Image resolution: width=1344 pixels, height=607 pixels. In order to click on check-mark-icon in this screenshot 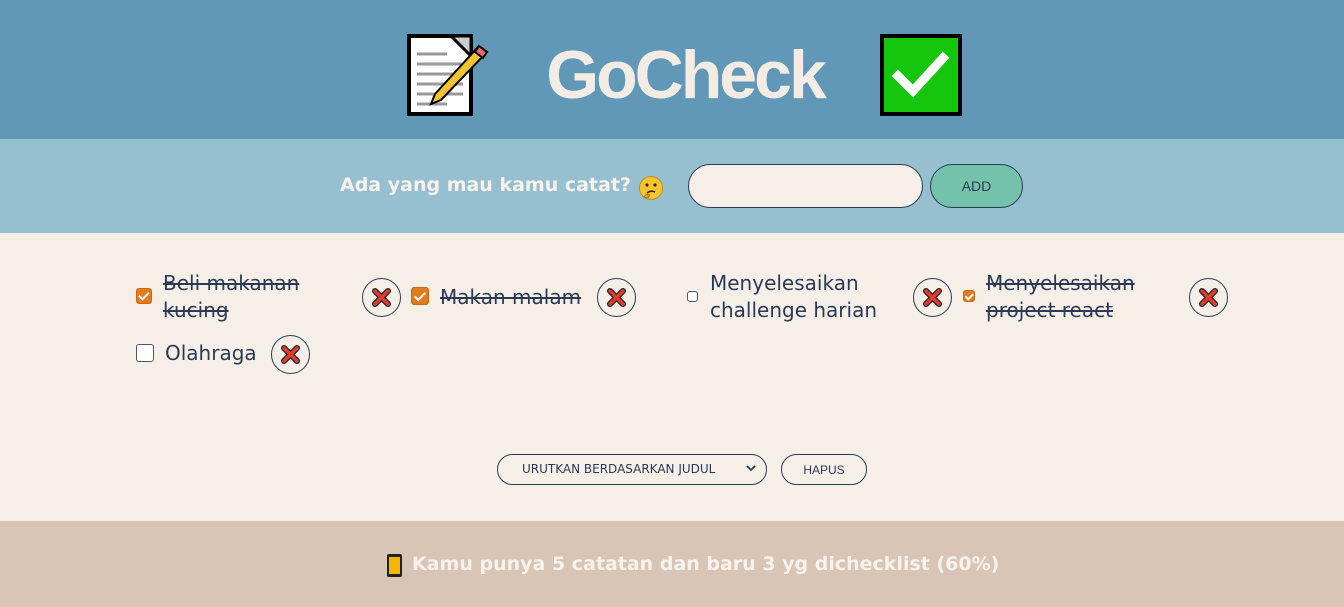, I will do `click(921, 75)`.